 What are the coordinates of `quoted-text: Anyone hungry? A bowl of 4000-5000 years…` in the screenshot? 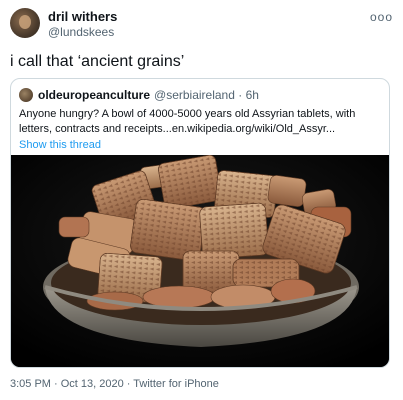 It's located at (187, 121).